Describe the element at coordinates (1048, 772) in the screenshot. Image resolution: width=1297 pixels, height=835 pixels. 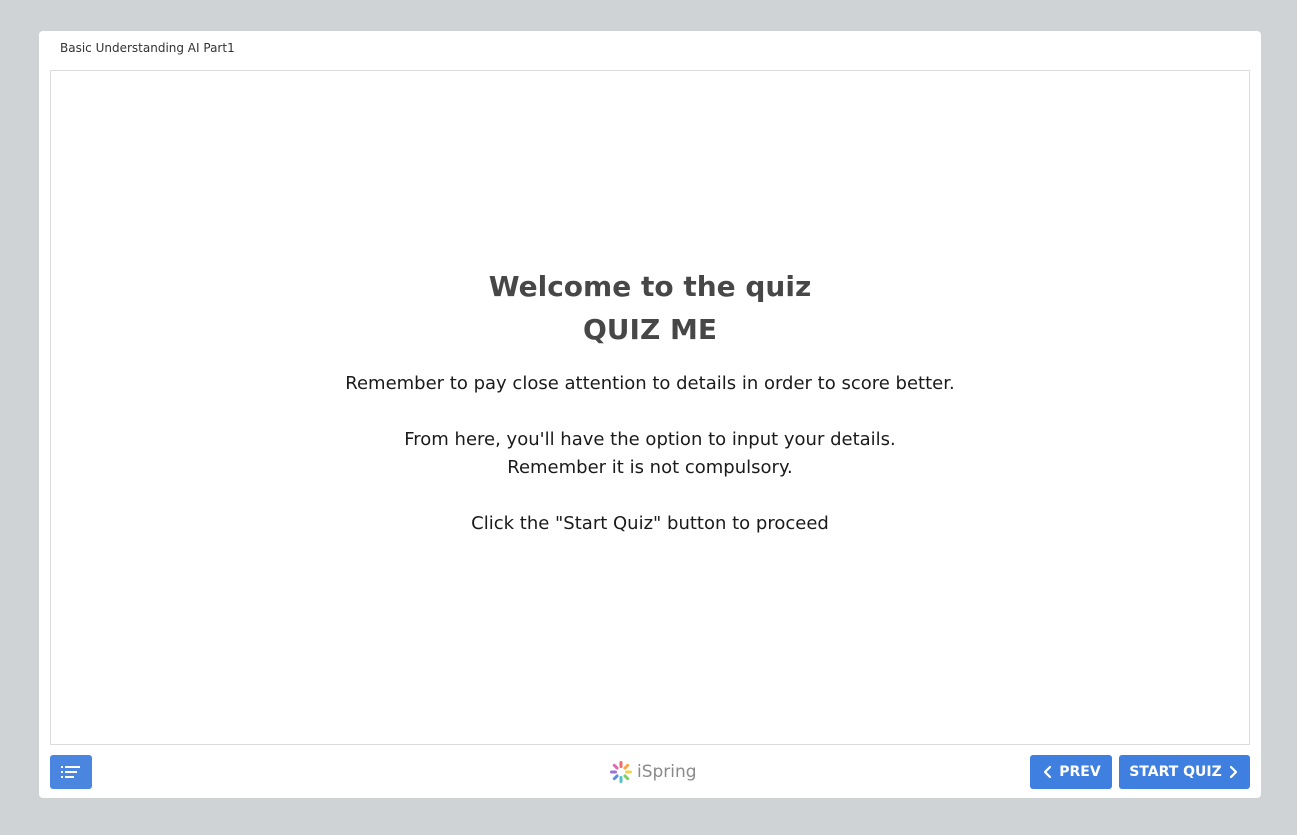
I see `chevron-left-icon` at that location.